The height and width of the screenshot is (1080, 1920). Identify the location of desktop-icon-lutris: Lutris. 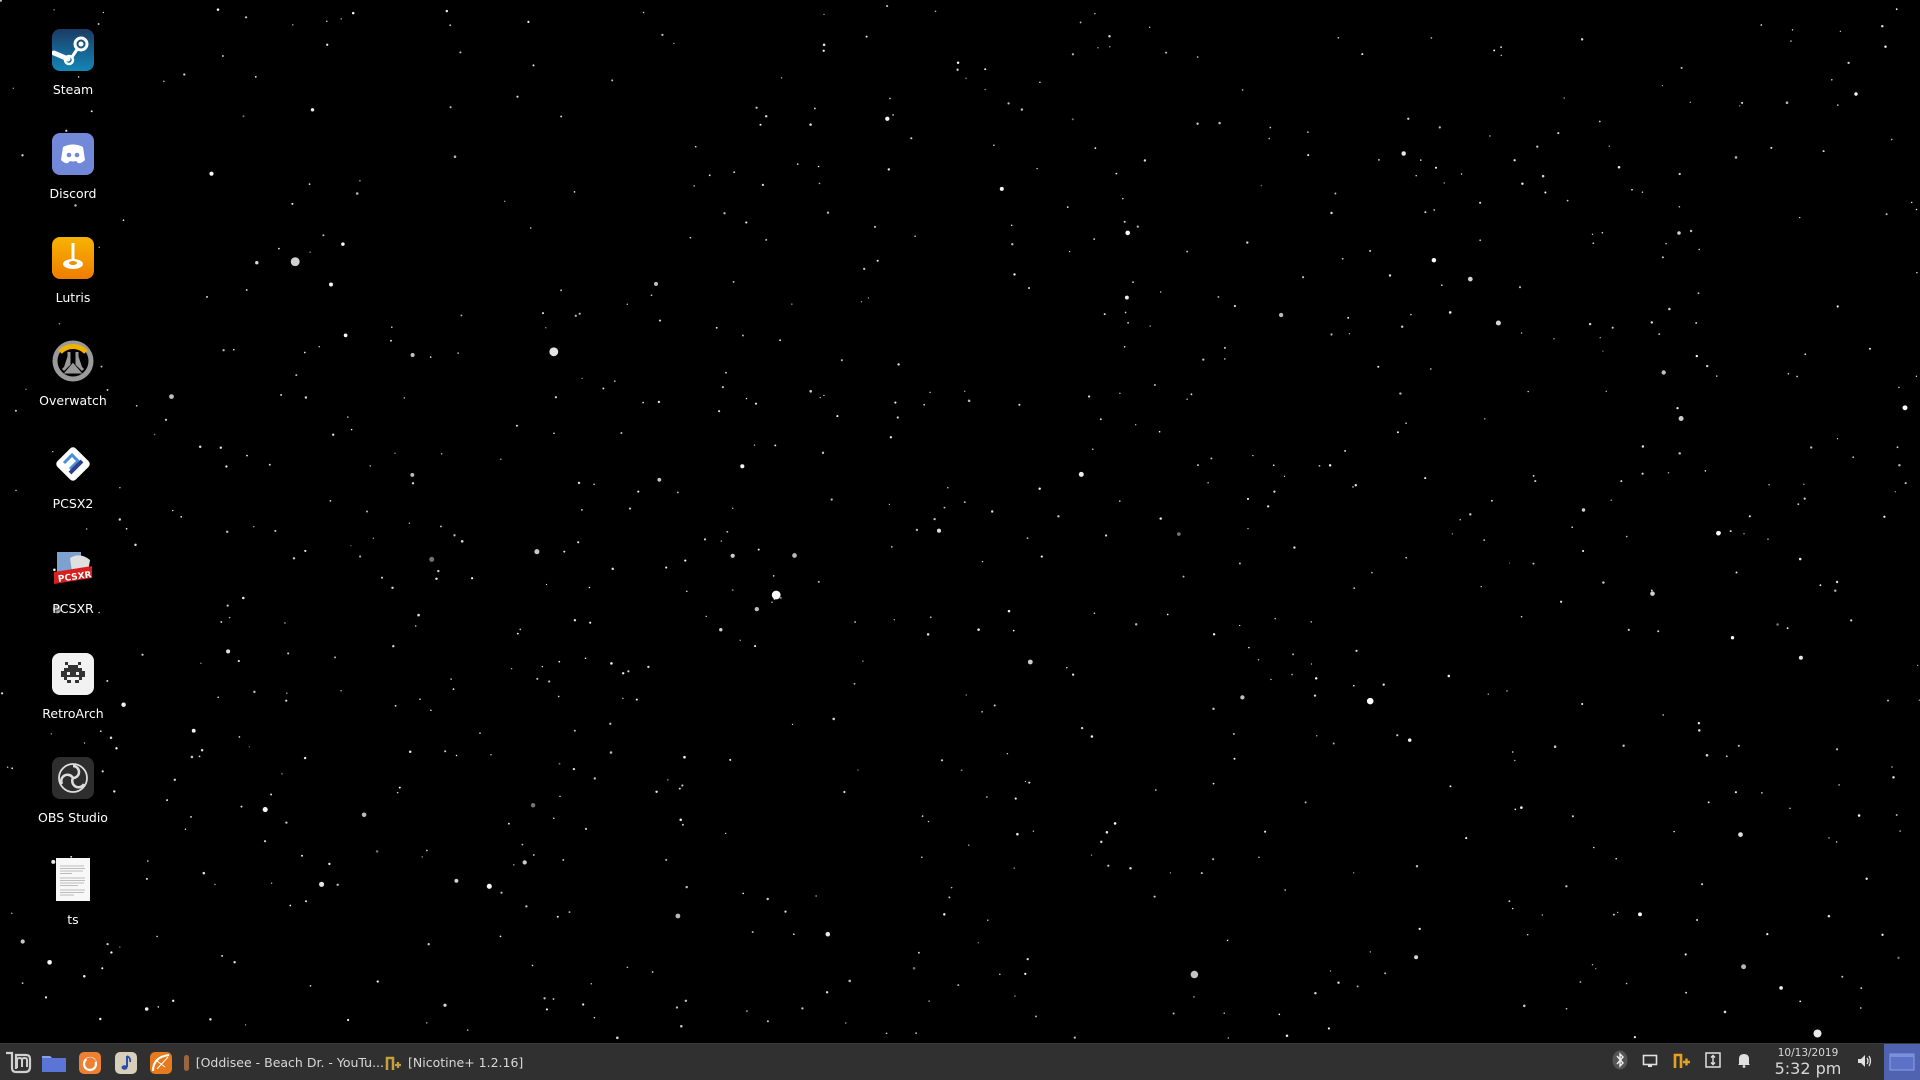
(73, 271).